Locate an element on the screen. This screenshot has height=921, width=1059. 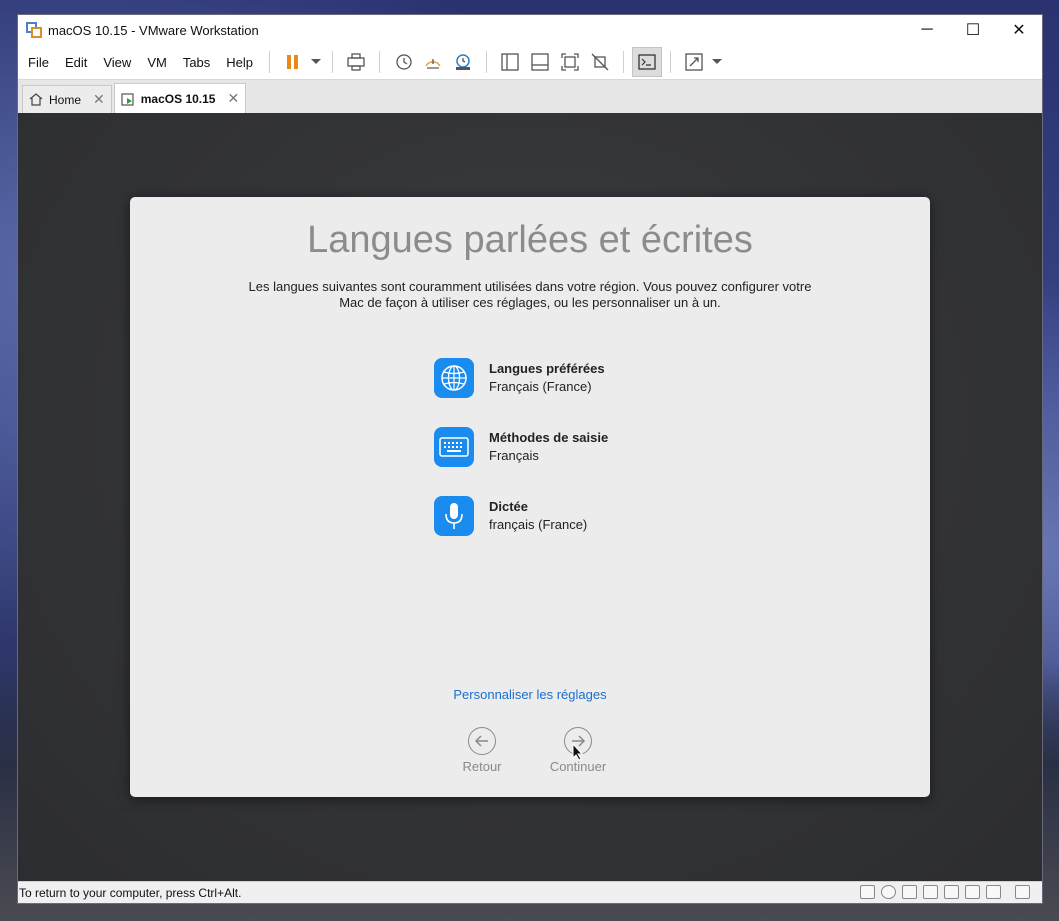
maximize-button: ☐ is located at coordinates (973, 30).